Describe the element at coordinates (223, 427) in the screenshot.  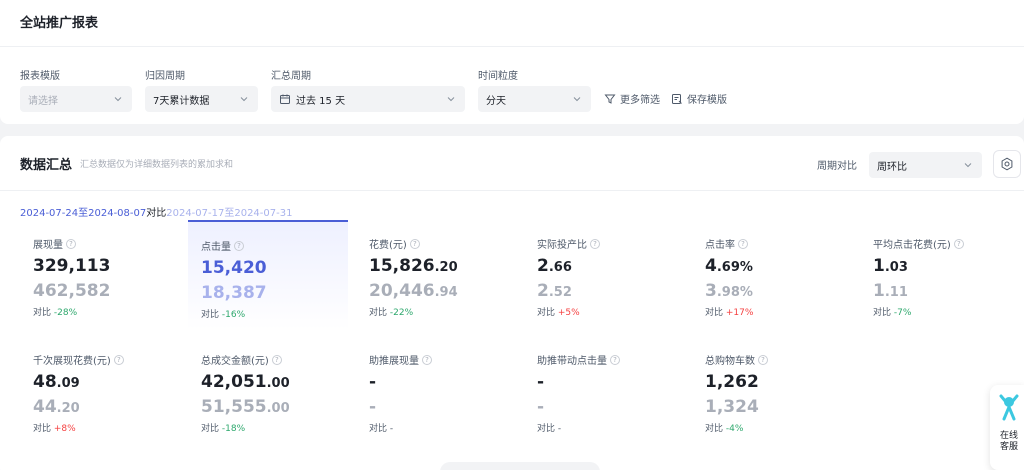
I see `metric-compare: 对比 -18%` at that location.